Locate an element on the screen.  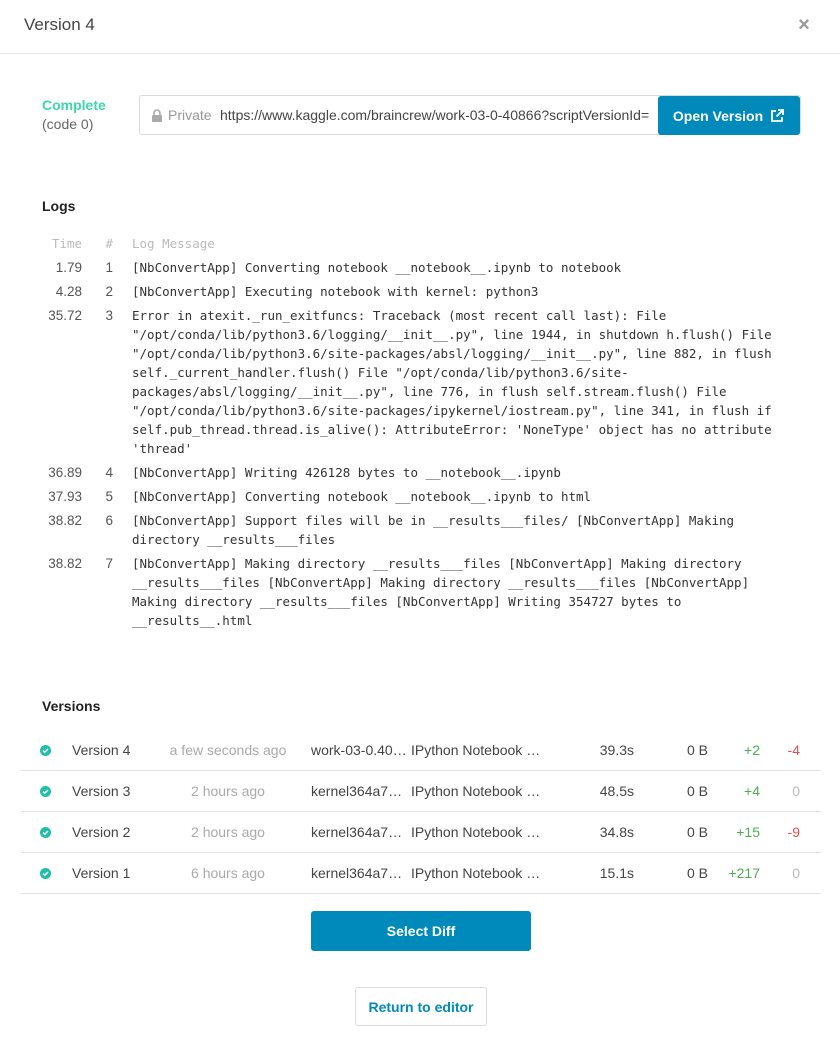
version-slug: work-03-0.40866 is located at coordinates (359, 750).